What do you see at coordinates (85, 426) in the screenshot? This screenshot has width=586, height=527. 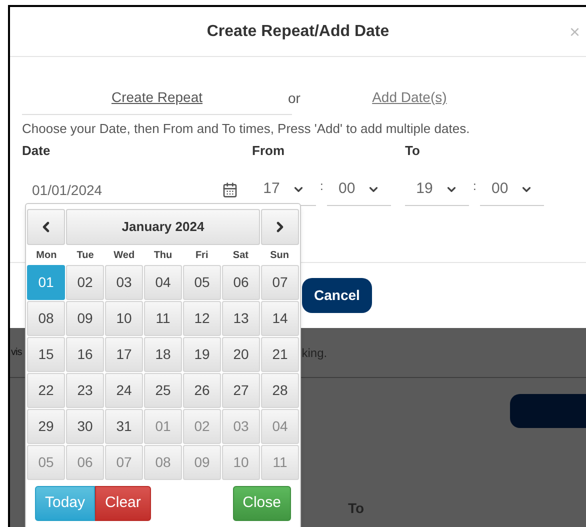 I see `day-cell: 30` at bounding box center [85, 426].